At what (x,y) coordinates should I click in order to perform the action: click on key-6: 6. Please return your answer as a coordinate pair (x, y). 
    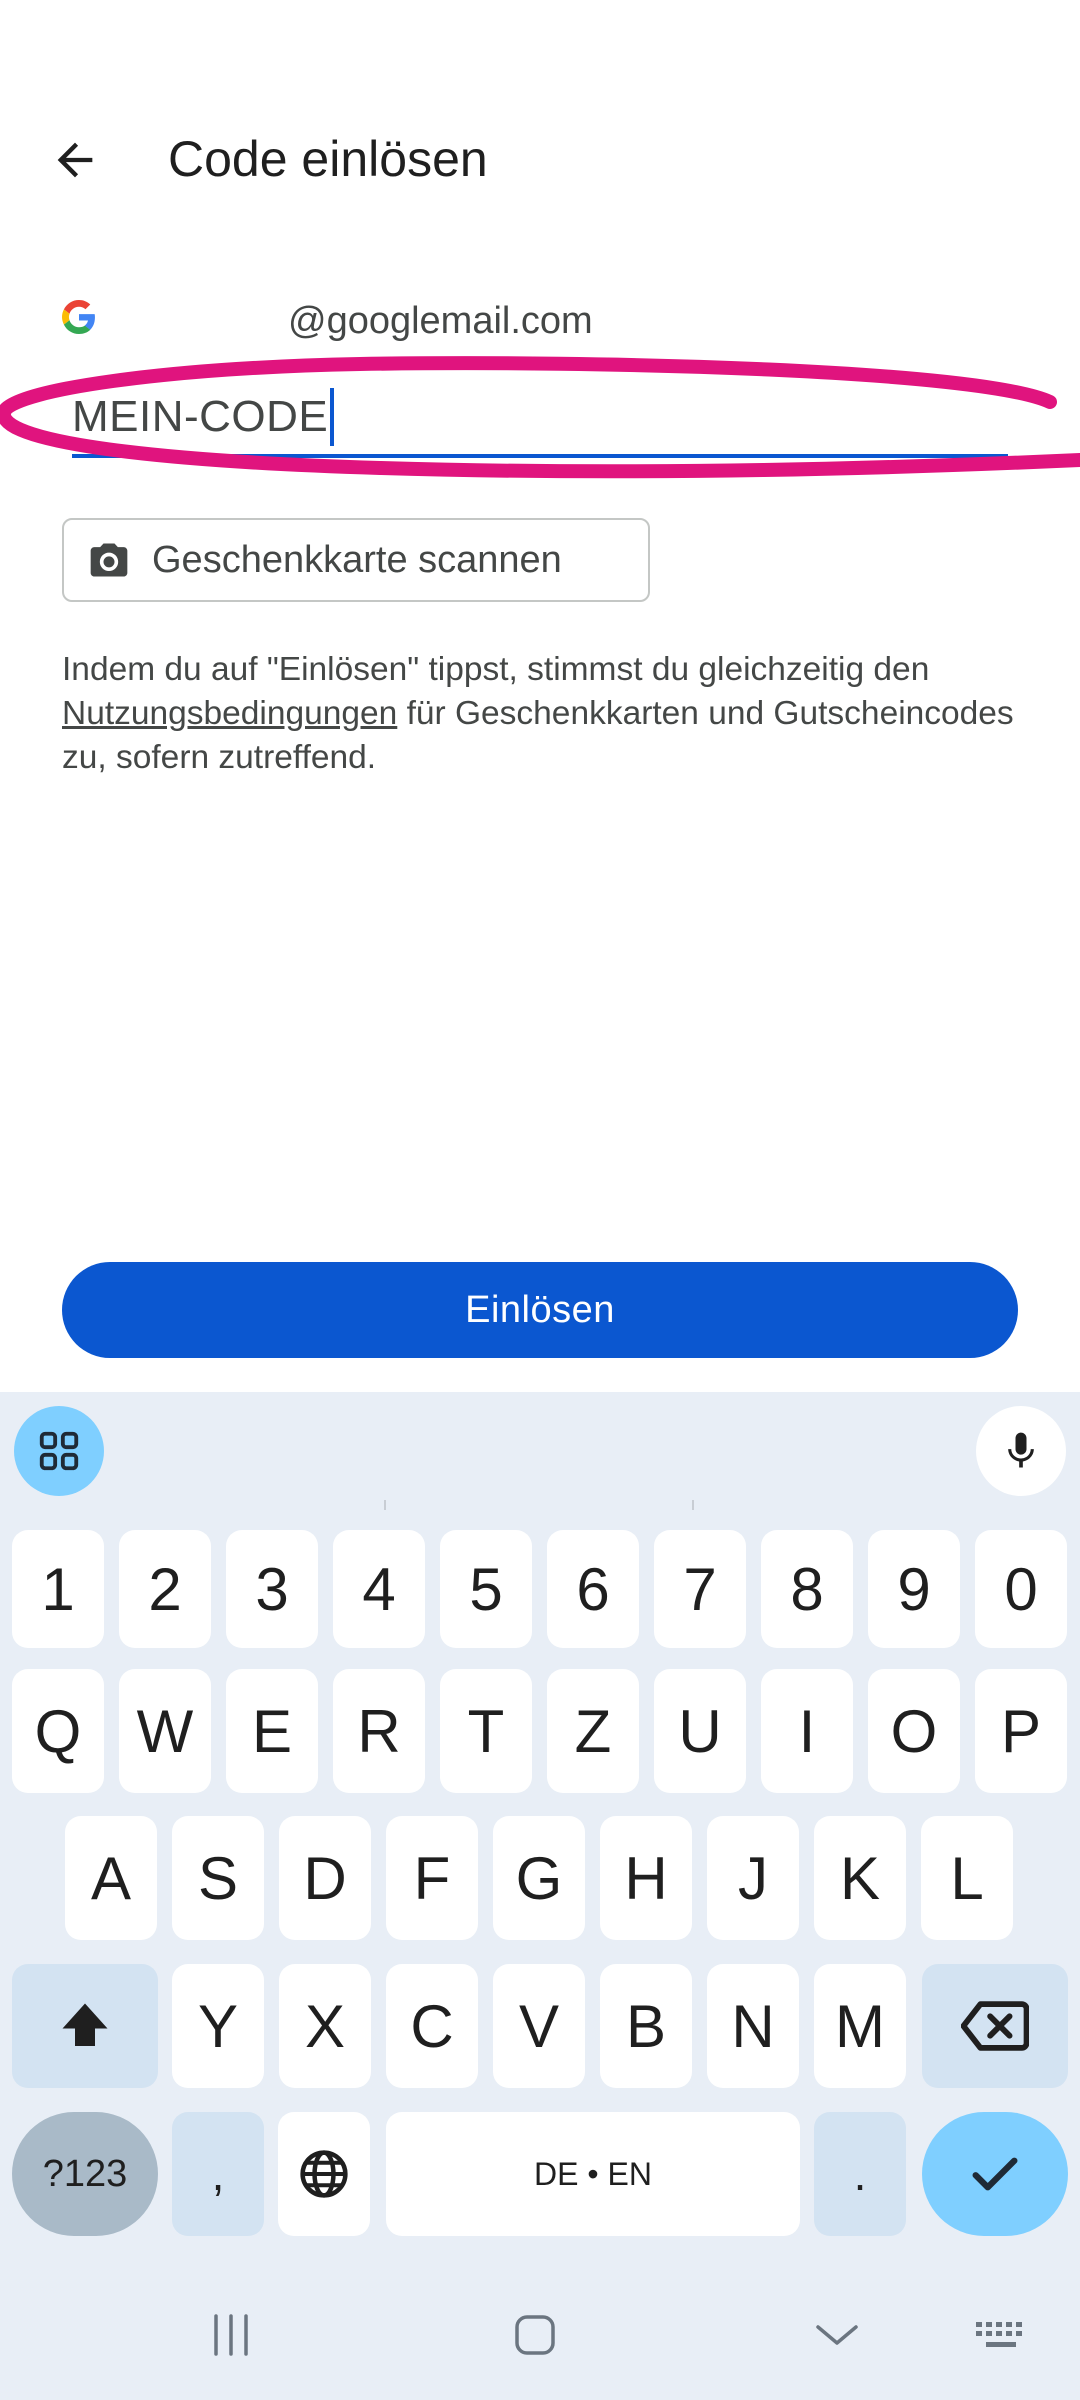
    Looking at the image, I should click on (593, 1589).